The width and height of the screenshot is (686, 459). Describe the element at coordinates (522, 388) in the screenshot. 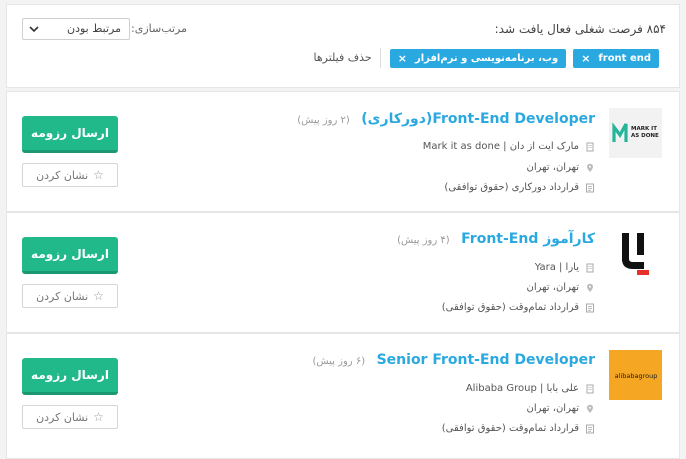

I see `company-name: علی بابا | Alibaba Group` at that location.